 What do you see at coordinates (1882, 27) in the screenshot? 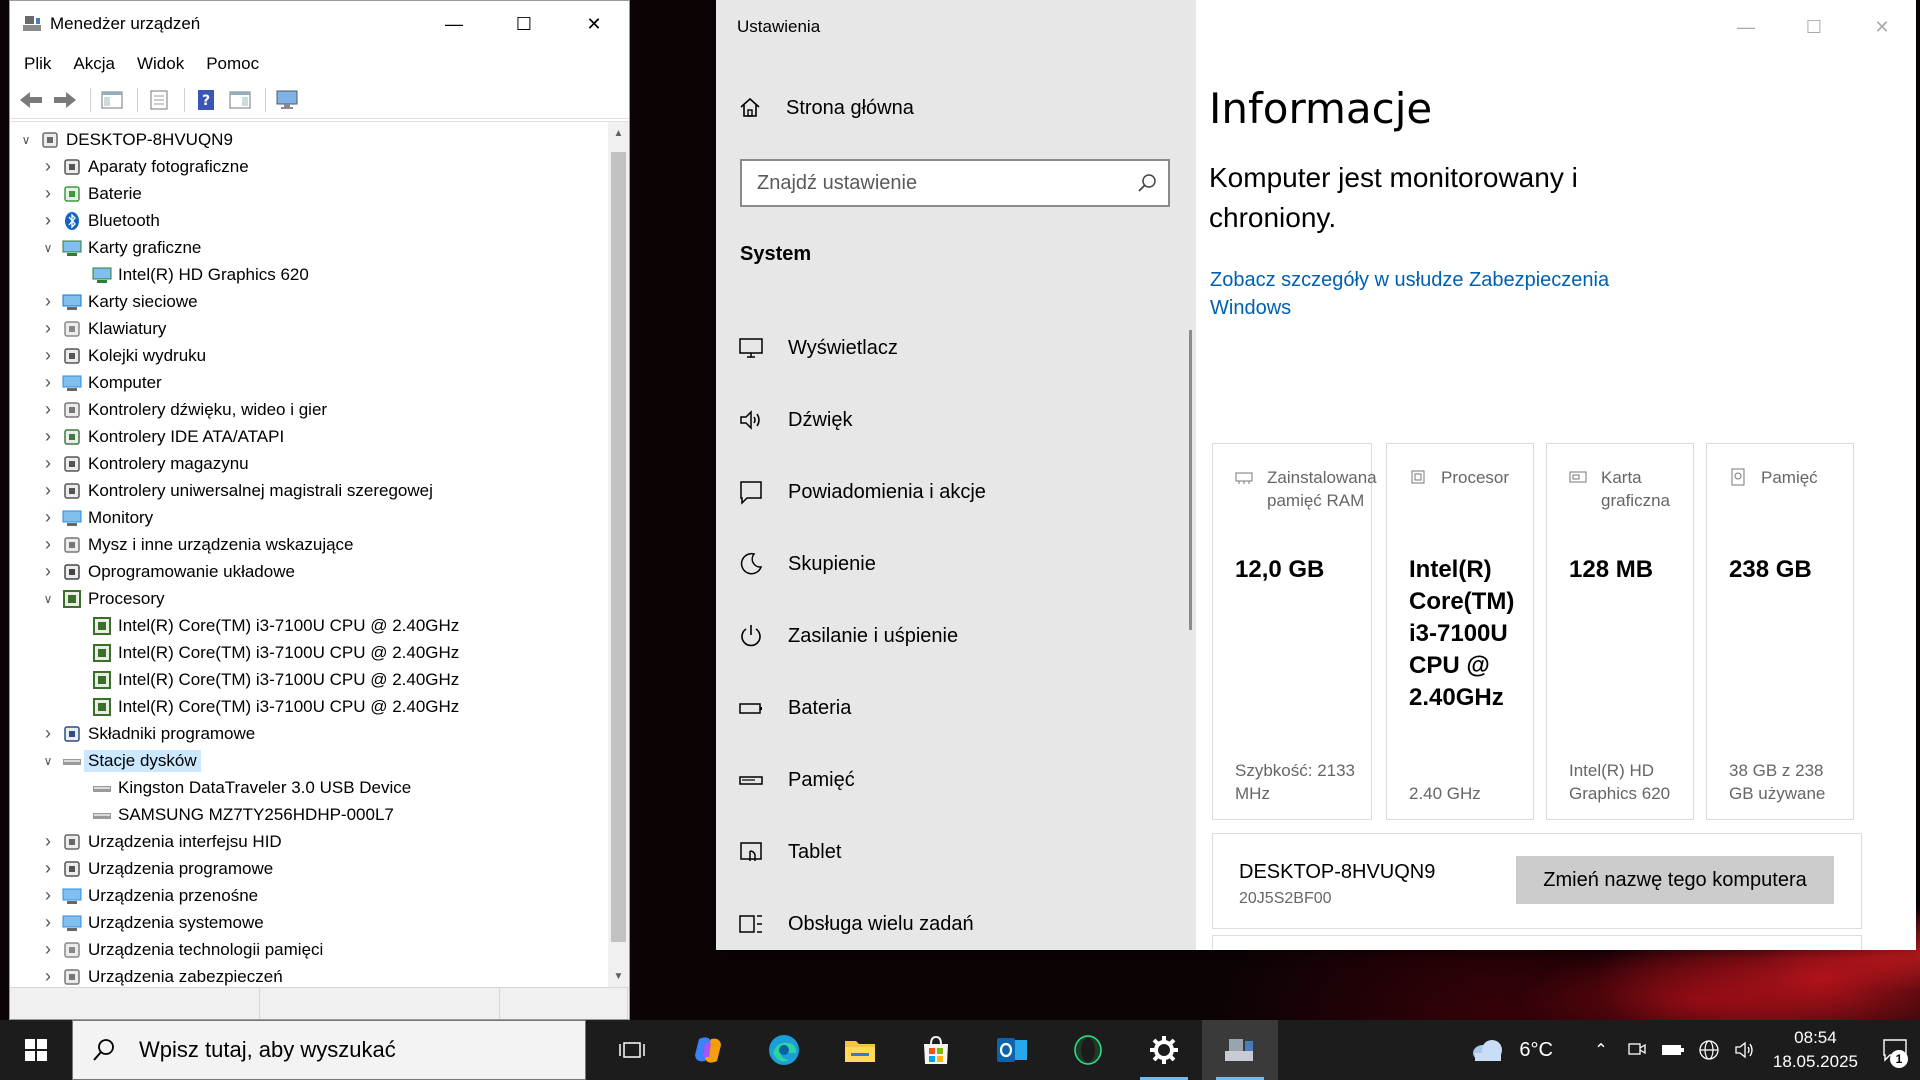
I see `settings-close-button: ✕` at bounding box center [1882, 27].